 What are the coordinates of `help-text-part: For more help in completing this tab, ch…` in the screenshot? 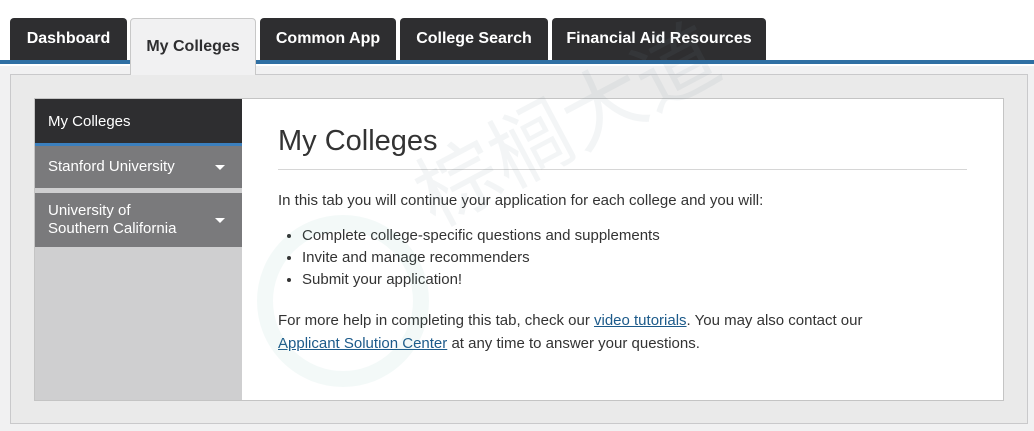 It's located at (436, 320).